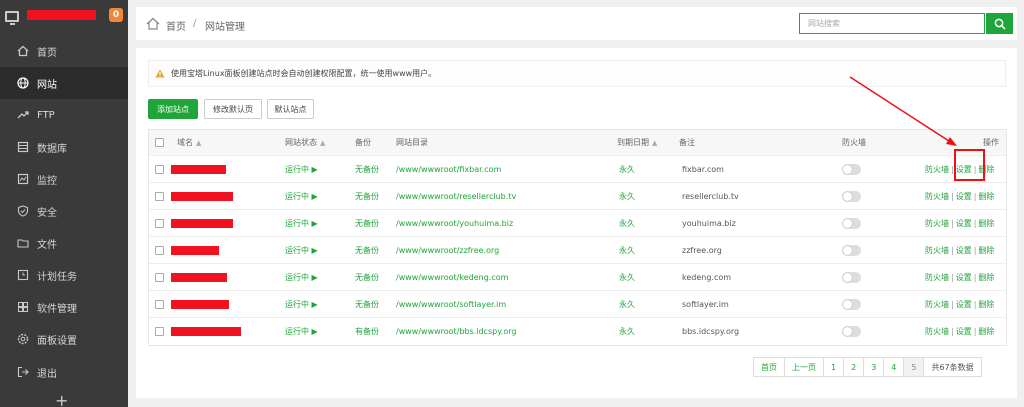 This screenshot has width=1024, height=407. Describe the element at coordinates (454, 223) in the screenshot. I see `site-root-link: /www/wwwroot/youhuima.biz` at that location.